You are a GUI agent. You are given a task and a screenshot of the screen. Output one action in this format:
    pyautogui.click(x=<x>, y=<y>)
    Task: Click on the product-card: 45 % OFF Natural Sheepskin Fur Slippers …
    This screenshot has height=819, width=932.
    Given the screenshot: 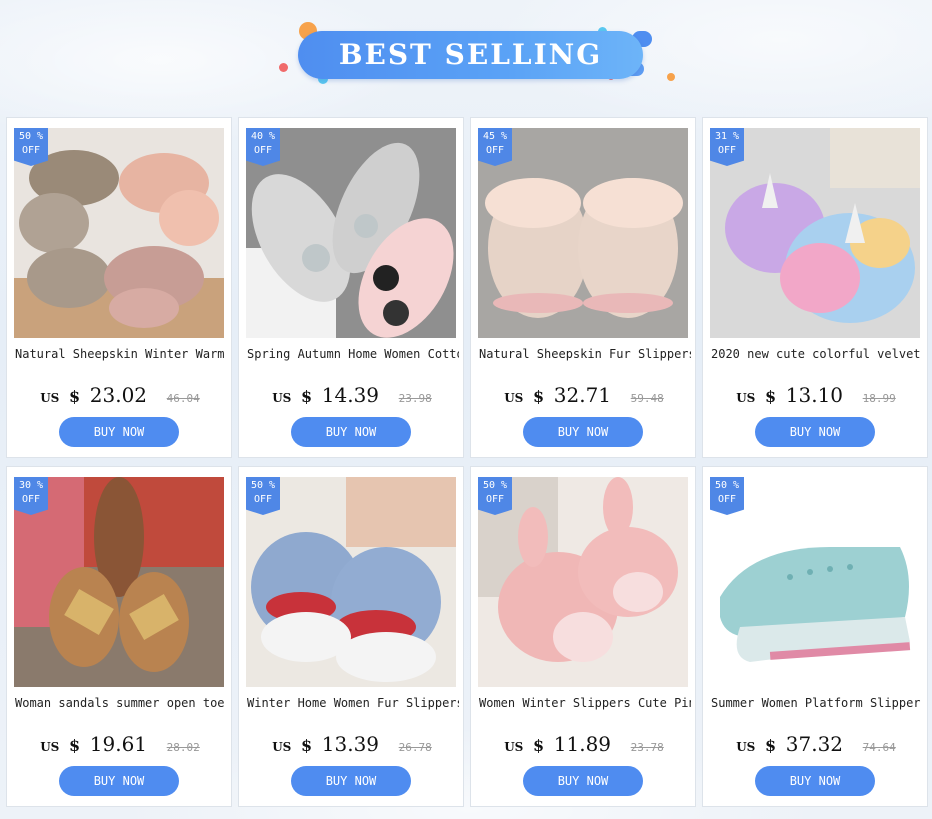 What is the action you would take?
    pyautogui.click(x=583, y=287)
    